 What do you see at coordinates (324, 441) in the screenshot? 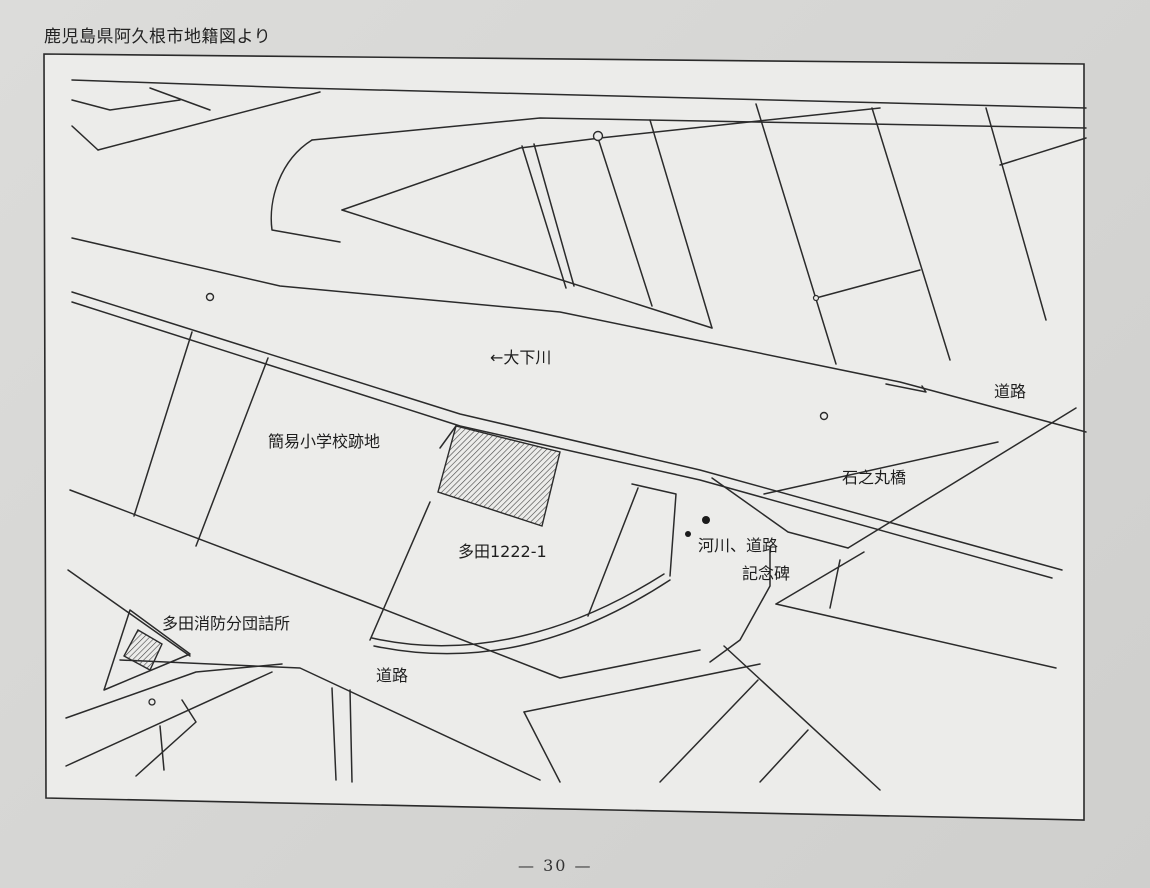
I see `school-site-label: 簡易小学校跡地` at bounding box center [324, 441].